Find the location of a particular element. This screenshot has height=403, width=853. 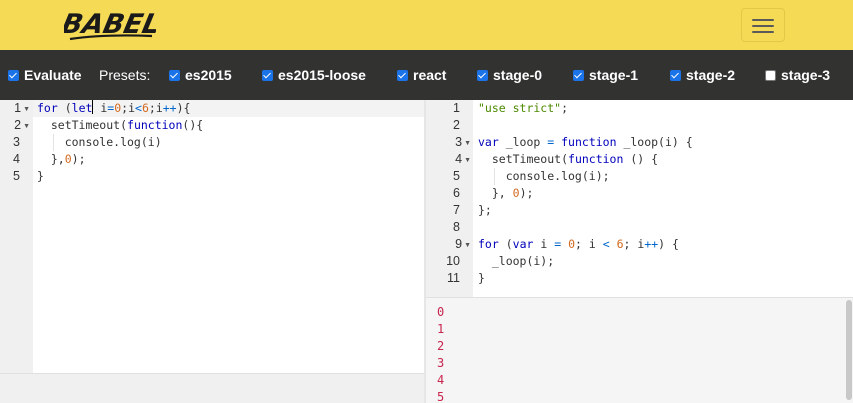

preset-label: es2015 is located at coordinates (208, 75).